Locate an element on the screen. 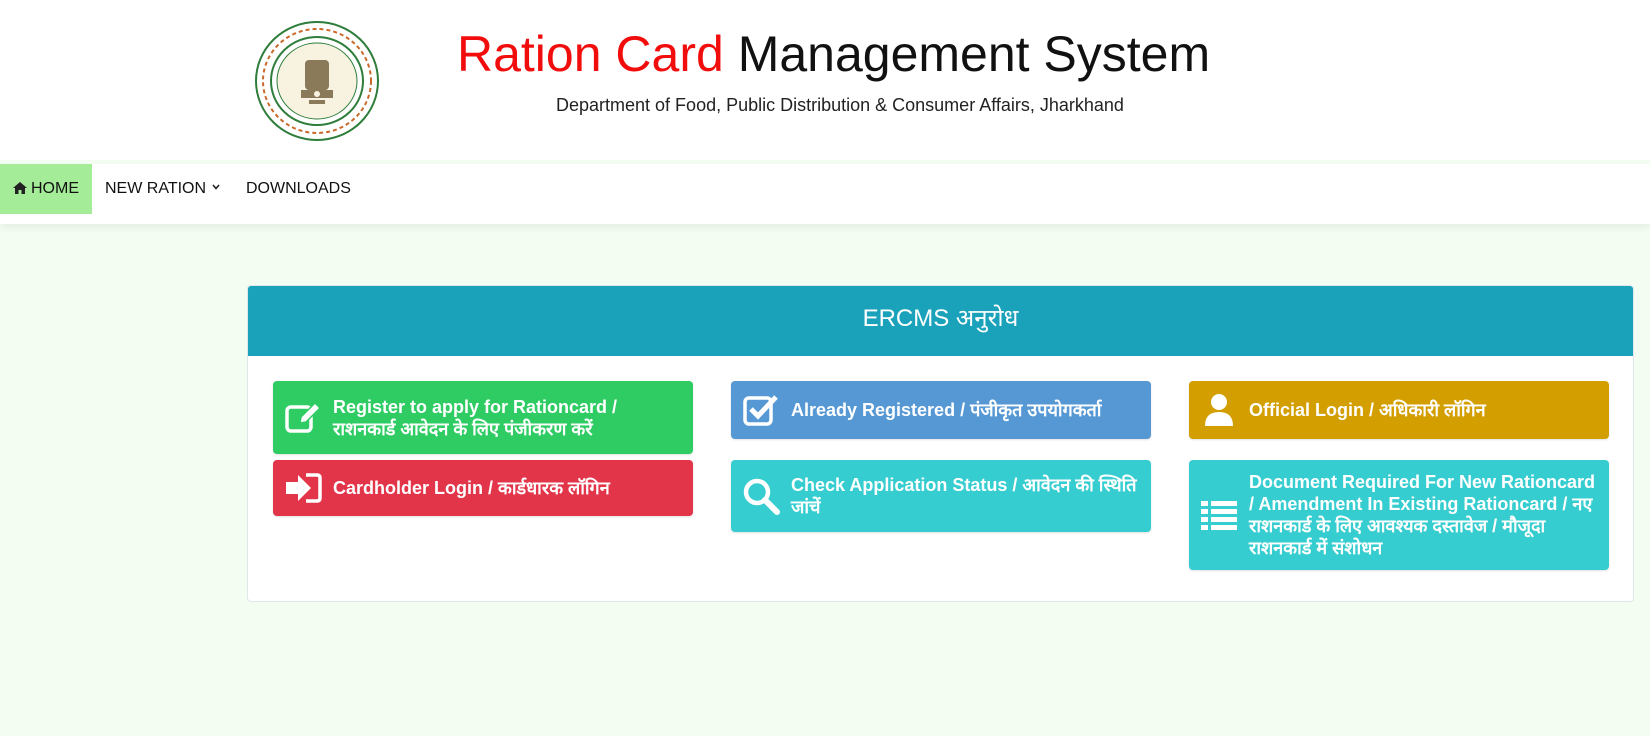 This screenshot has width=1650, height=736. check-square-icon is located at coordinates (761, 410).